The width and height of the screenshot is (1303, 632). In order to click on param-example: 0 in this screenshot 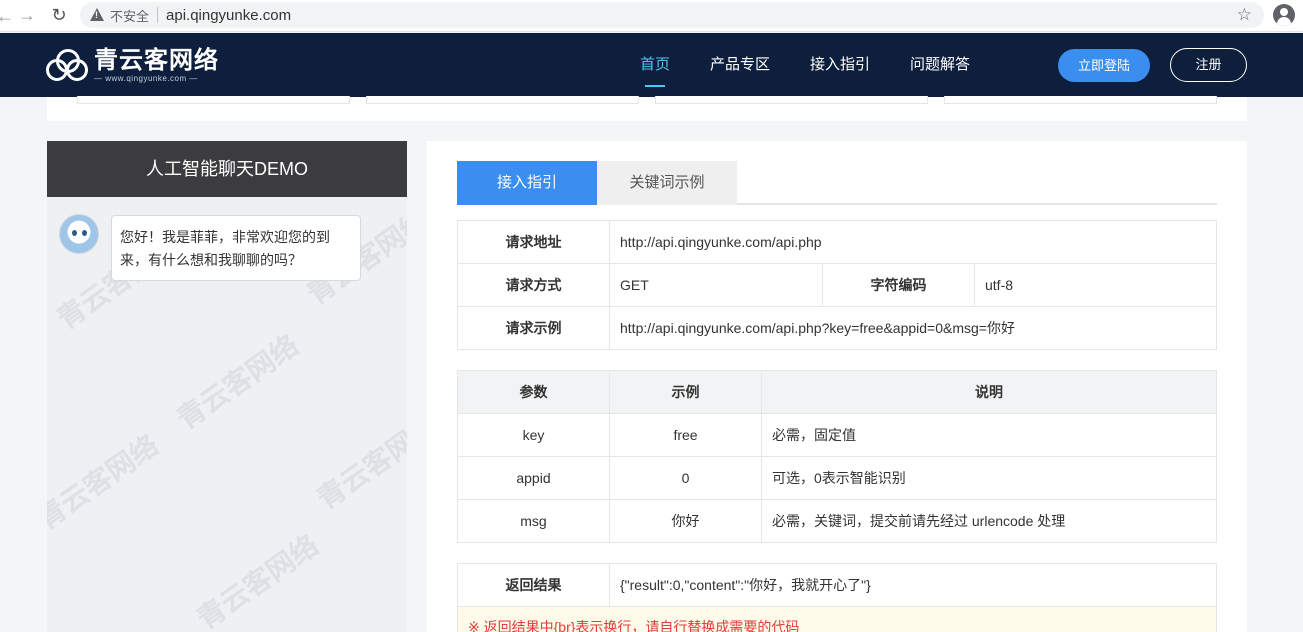, I will do `click(685, 478)`.